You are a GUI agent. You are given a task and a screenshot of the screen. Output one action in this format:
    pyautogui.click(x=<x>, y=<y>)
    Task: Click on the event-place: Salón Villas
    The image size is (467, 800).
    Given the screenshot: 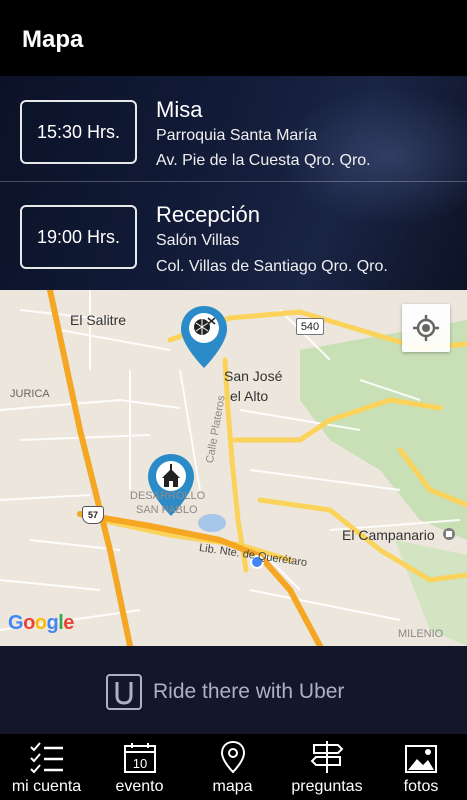 What is the action you would take?
    pyautogui.click(x=198, y=240)
    